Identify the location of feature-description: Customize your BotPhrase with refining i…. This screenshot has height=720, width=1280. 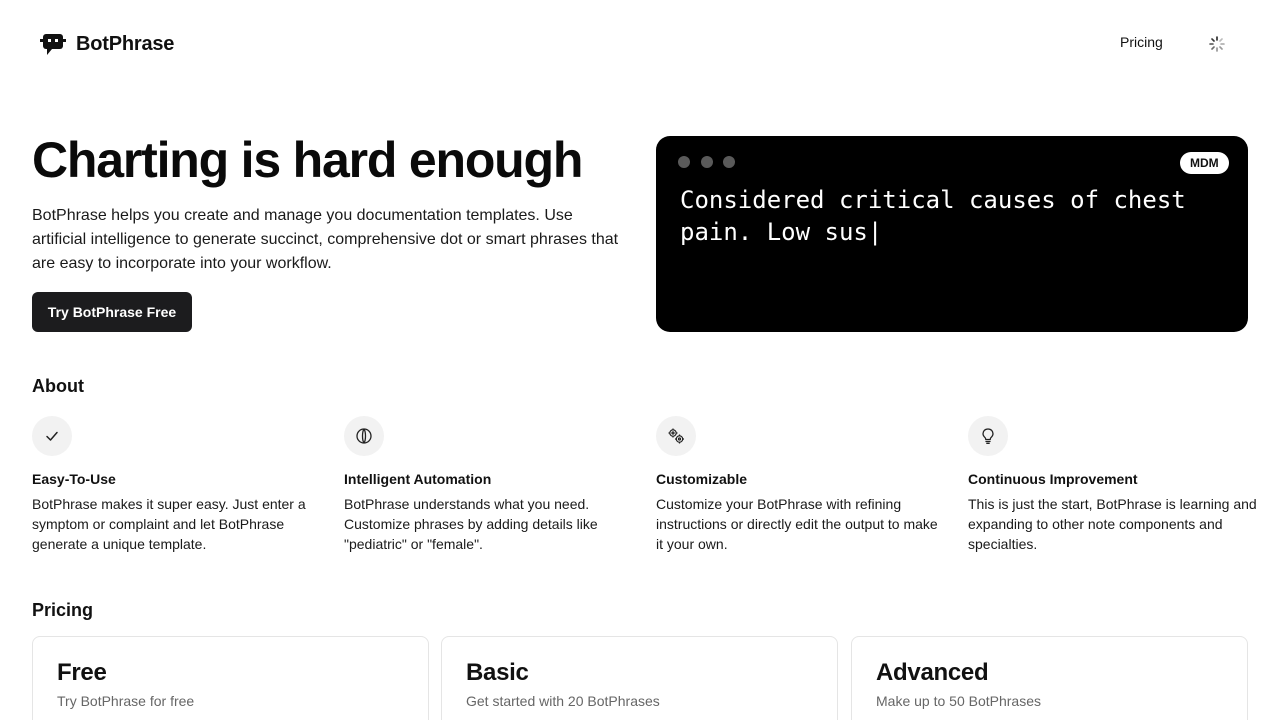
(797, 524).